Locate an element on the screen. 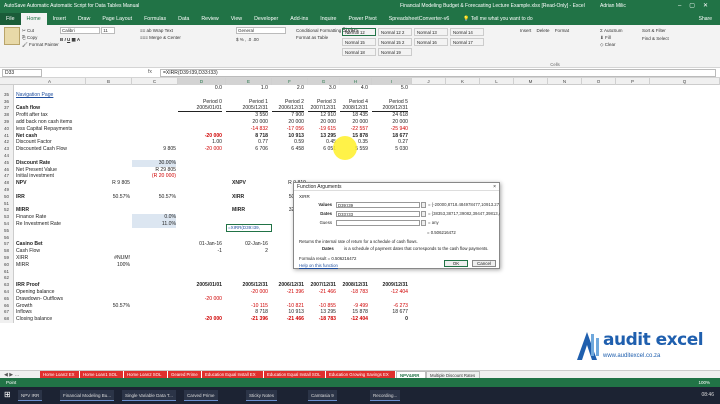 The width and height of the screenshot is (720, 404). tab-draw: Draw is located at coordinates (84, 19).